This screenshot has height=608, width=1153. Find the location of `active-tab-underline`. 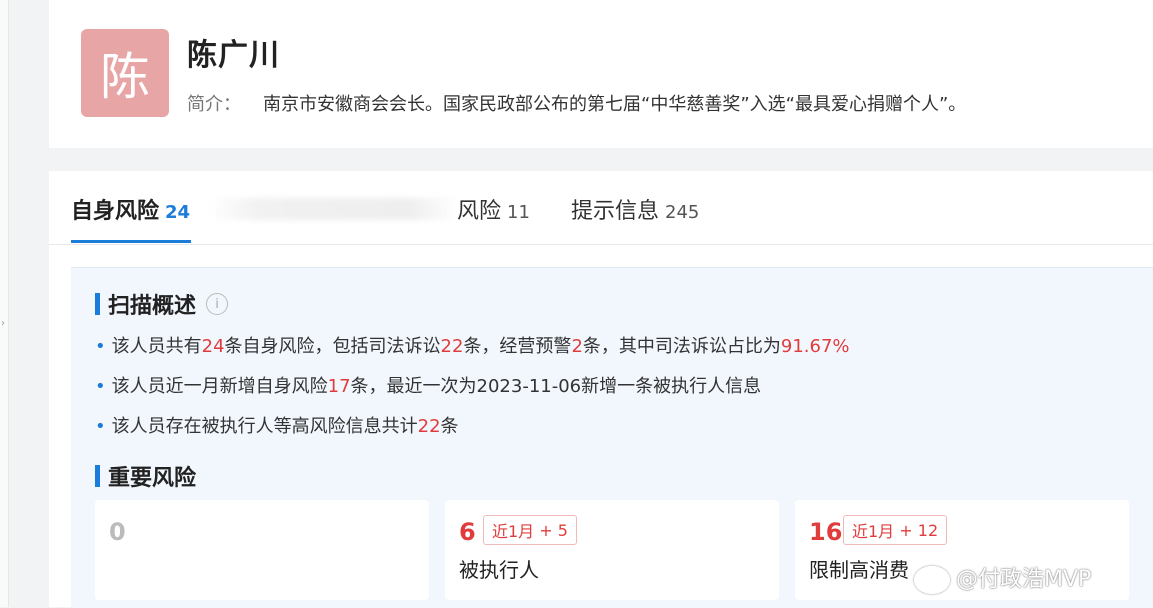

active-tab-underline is located at coordinates (131, 241).